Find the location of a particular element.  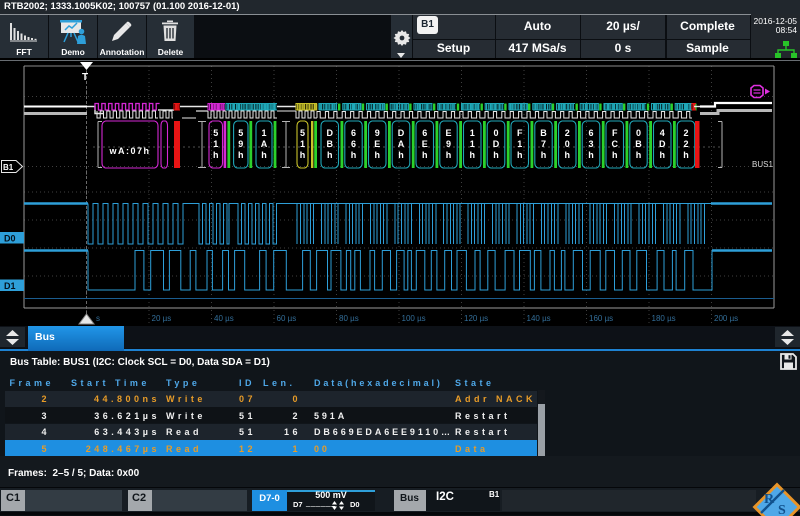

svg-text: 40 µs is located at coordinates (224, 318).